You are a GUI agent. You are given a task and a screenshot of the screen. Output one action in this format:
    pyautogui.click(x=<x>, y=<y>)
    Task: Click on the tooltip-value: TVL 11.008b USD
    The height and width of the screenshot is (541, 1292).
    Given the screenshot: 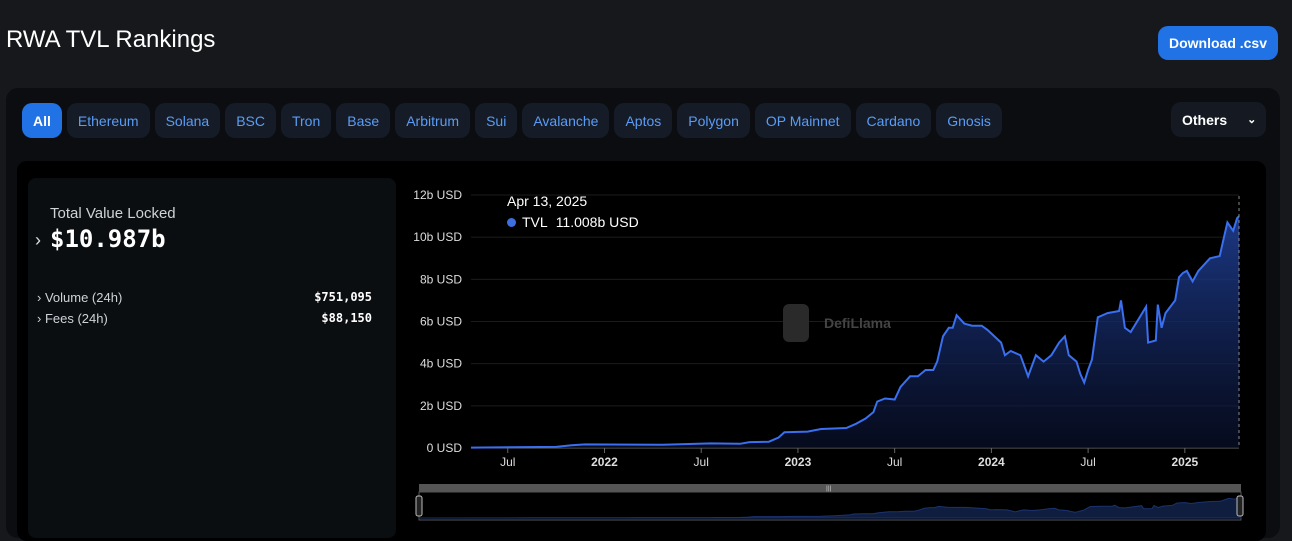 What is the action you would take?
    pyautogui.click(x=573, y=222)
    